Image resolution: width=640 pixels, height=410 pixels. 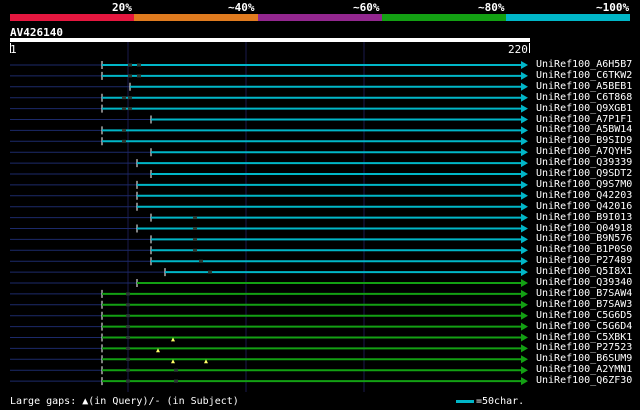 What do you see at coordinates (584, 369) in the screenshot?
I see `hit-label: UniRef100_A2YMN1` at bounding box center [584, 369].